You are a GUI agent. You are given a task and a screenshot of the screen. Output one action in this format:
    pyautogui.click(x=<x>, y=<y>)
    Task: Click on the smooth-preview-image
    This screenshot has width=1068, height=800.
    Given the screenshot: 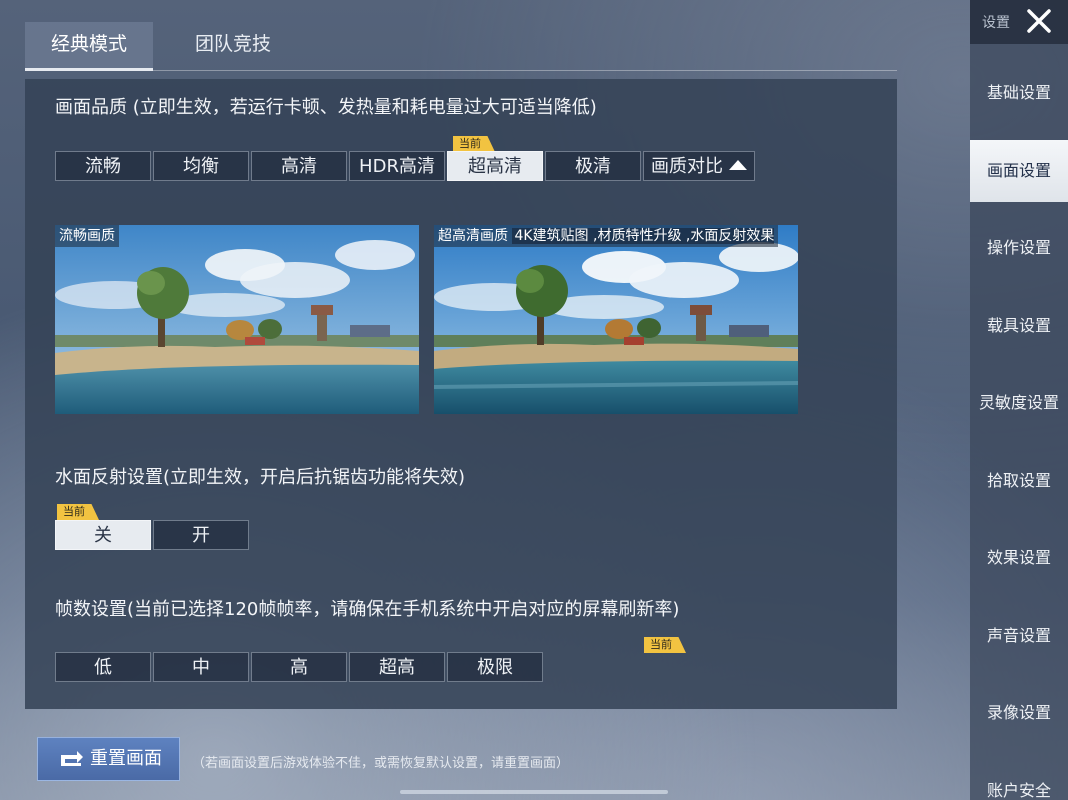 What is the action you would take?
    pyautogui.click(x=237, y=319)
    